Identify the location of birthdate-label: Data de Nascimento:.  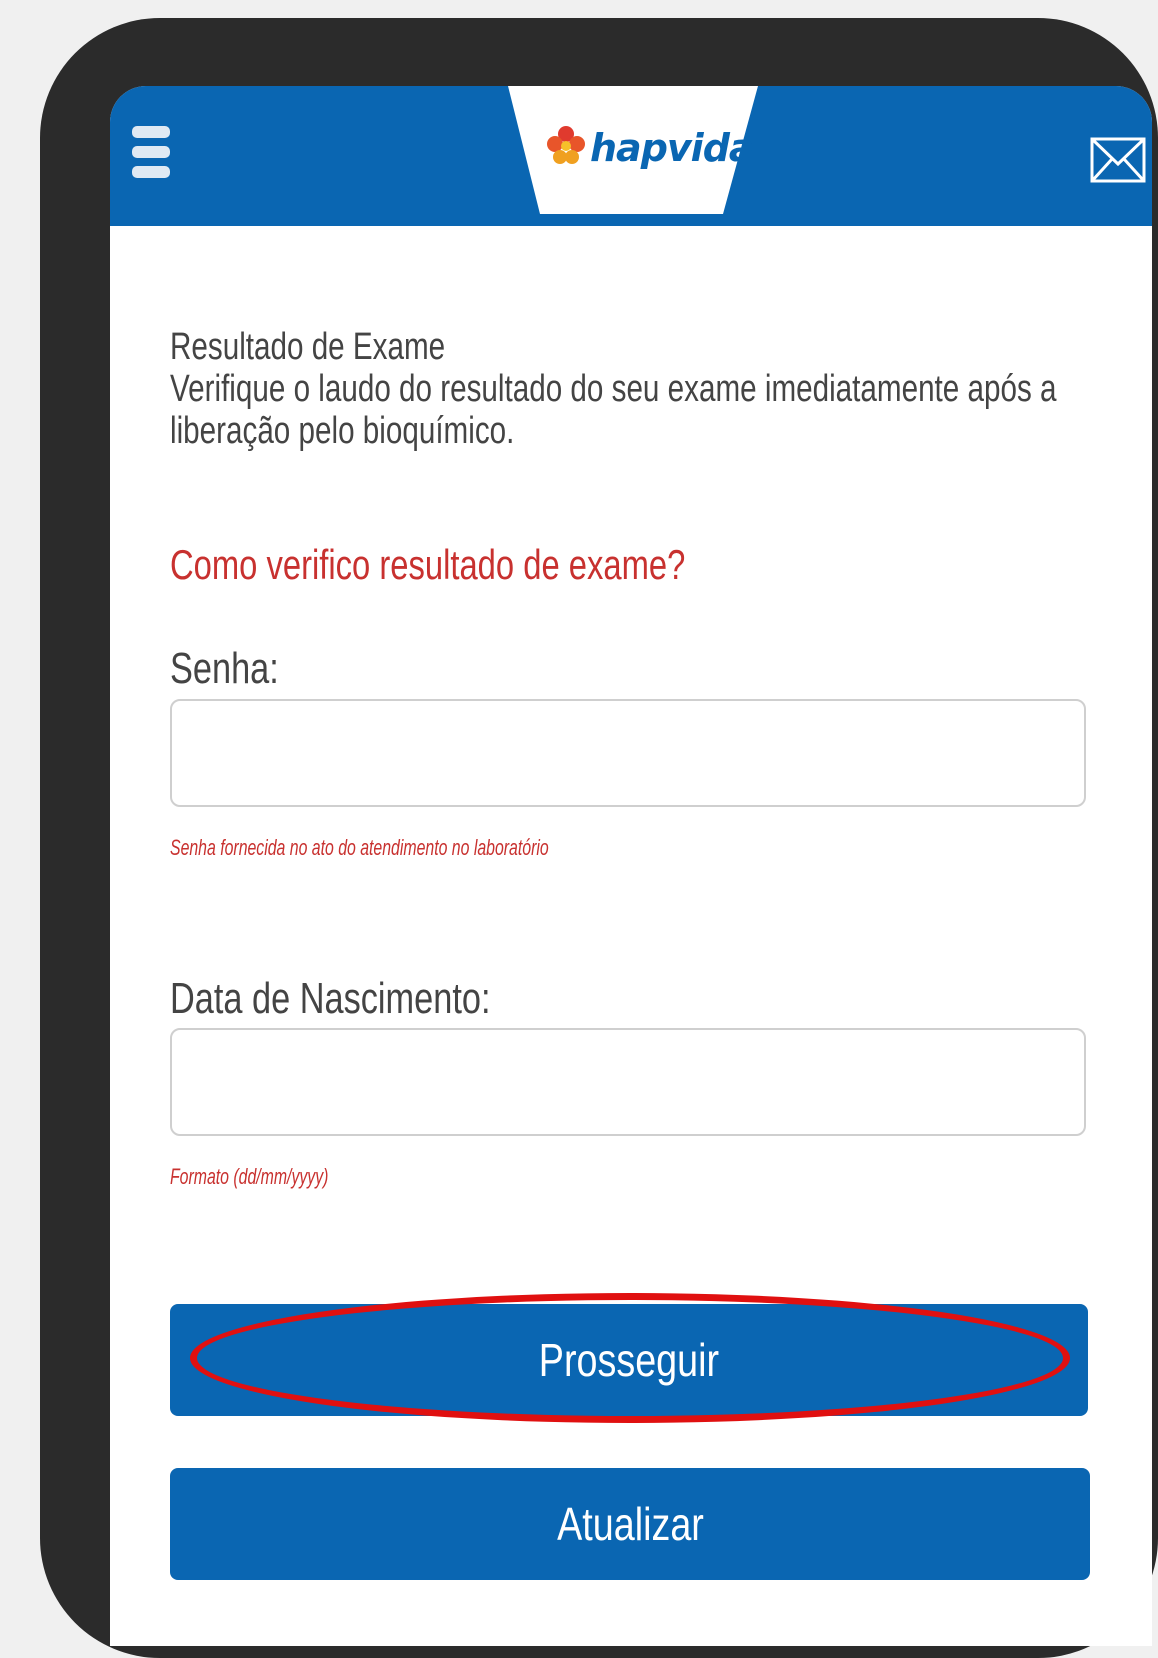
(330, 998).